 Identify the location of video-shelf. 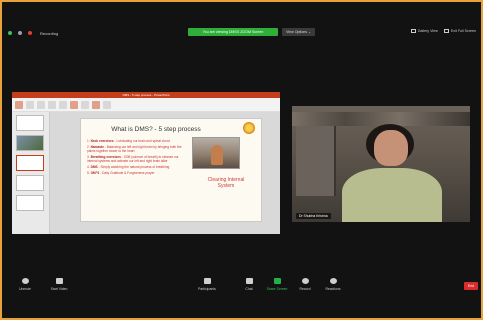
(381, 119).